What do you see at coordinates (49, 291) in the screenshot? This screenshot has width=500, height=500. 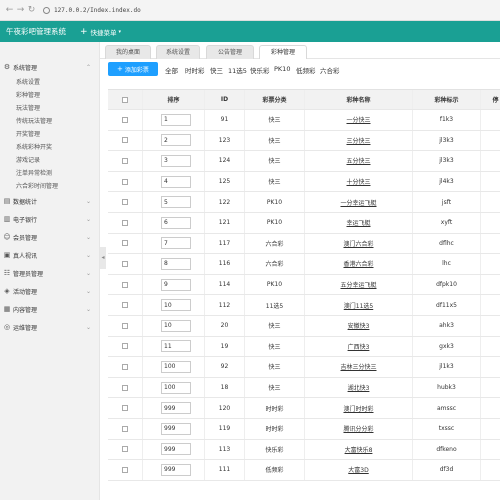 I see `sidebar-group-6: ◈ 活动管理 ⌄` at bounding box center [49, 291].